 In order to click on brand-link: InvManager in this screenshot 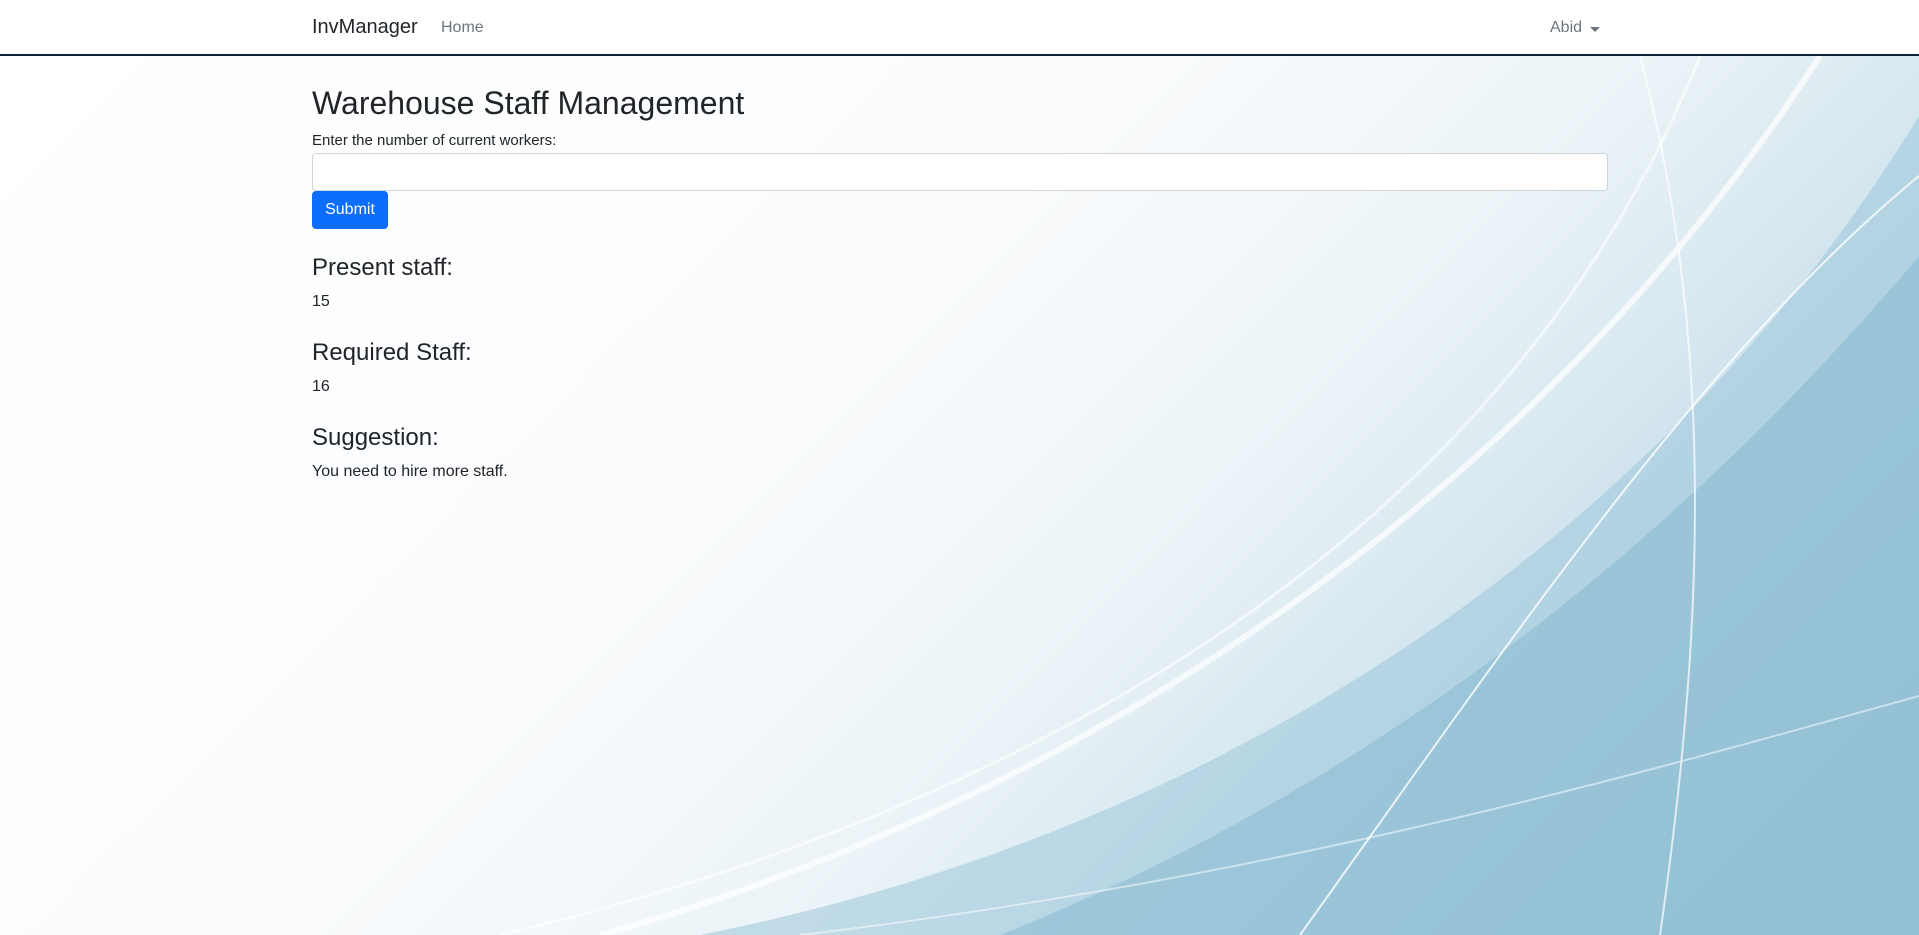, I will do `click(365, 27)`.